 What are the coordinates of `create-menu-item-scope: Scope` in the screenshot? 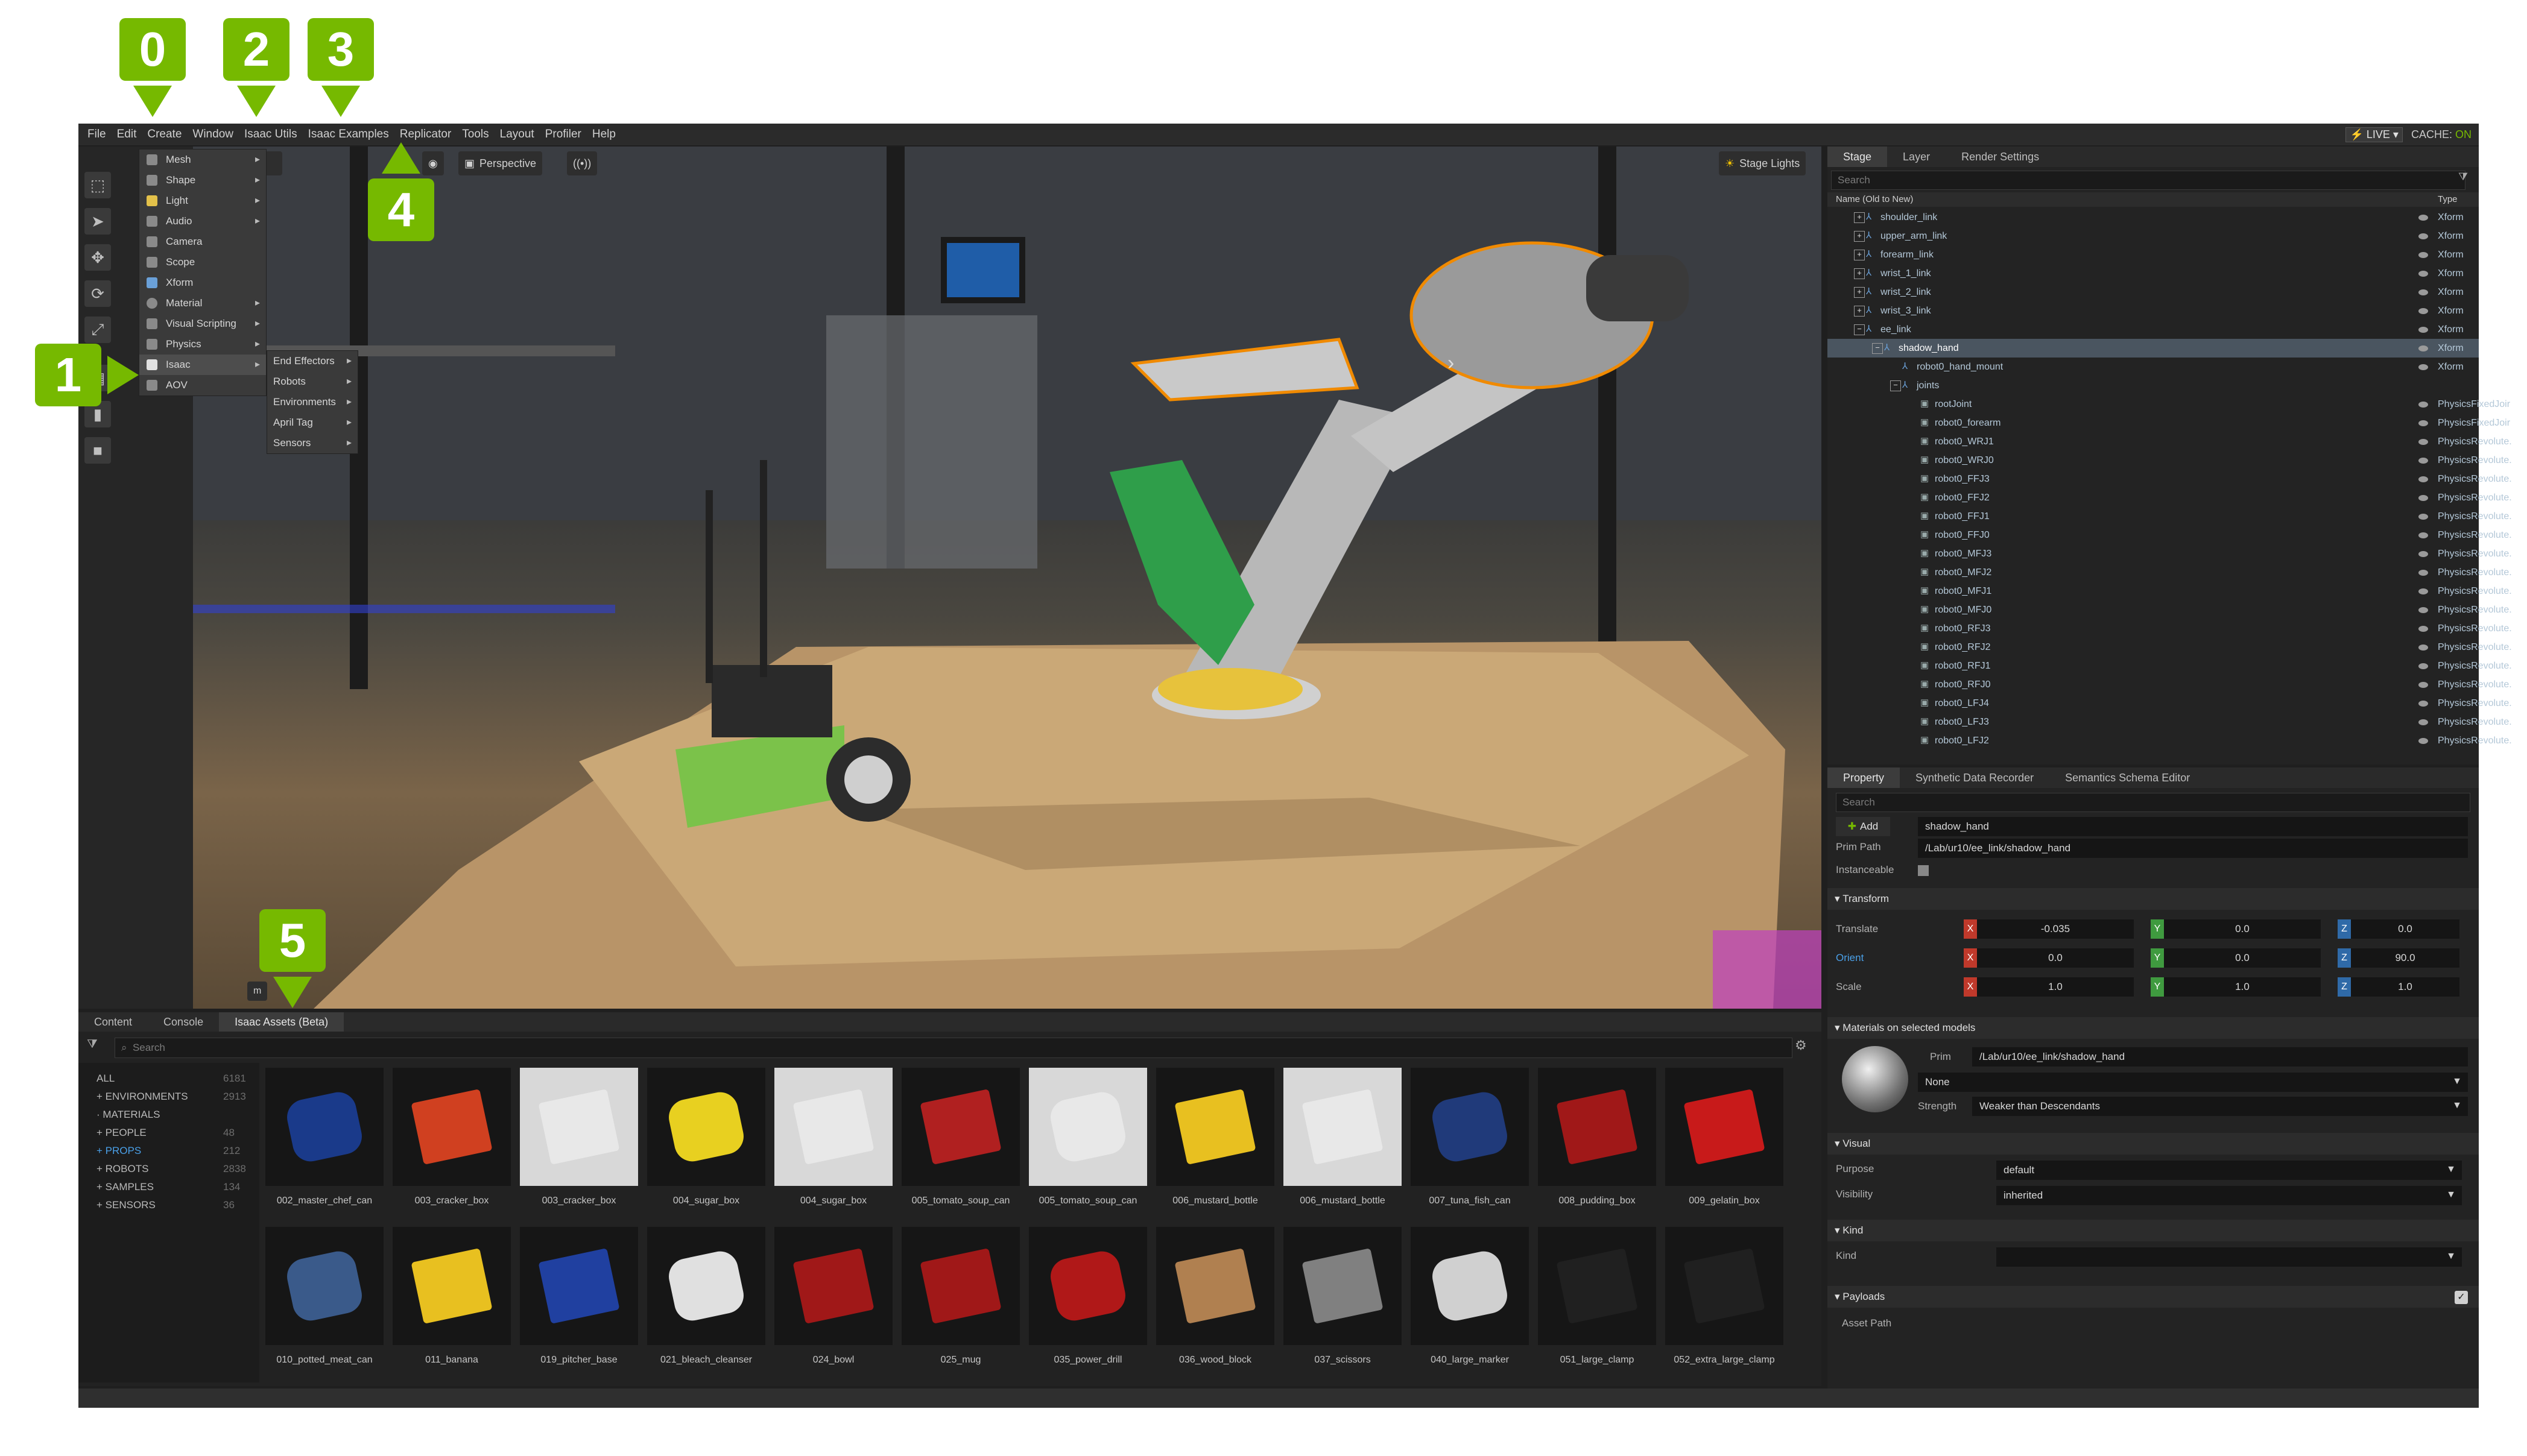 It's located at (202, 263).